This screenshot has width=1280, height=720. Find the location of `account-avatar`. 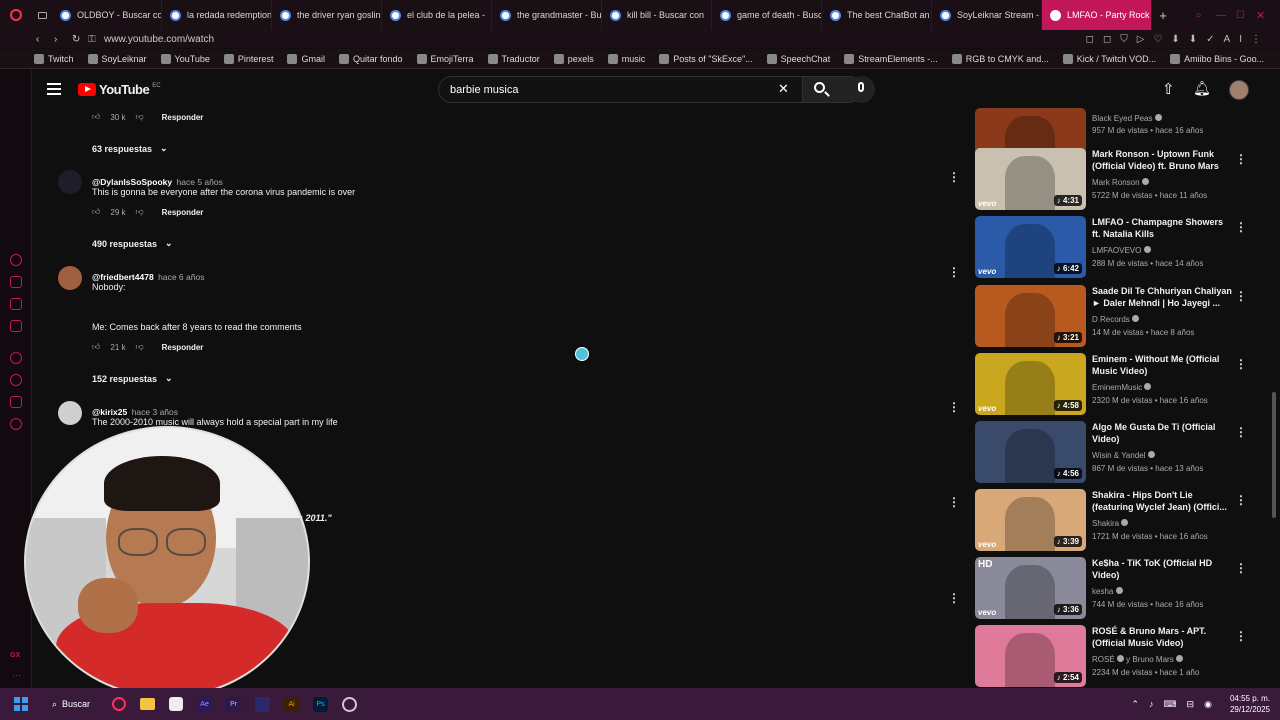

account-avatar is located at coordinates (1239, 90).